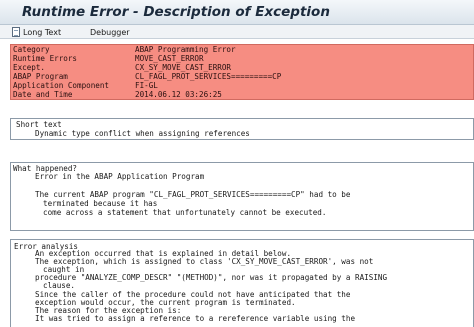 The width and height of the screenshot is (474, 327). What do you see at coordinates (242, 50) in the screenshot?
I see `info-row: Category ABAP Programming Error` at bounding box center [242, 50].